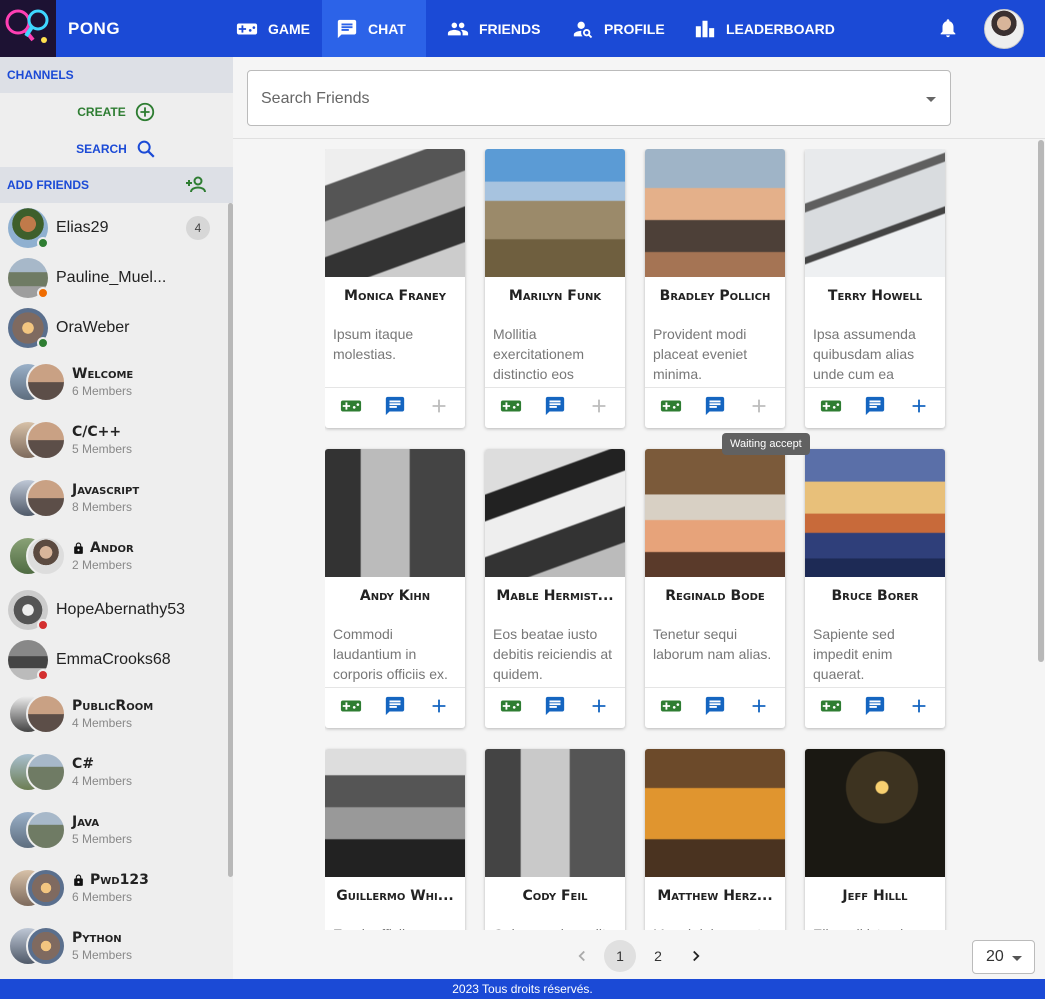 The image size is (1045, 999). What do you see at coordinates (875, 513) in the screenshot?
I see `friend-photo` at bounding box center [875, 513].